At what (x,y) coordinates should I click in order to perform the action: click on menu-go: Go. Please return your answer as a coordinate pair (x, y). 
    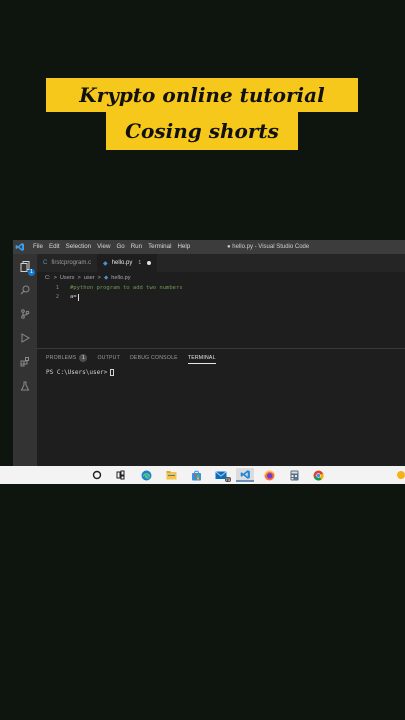
    Looking at the image, I should click on (120, 247).